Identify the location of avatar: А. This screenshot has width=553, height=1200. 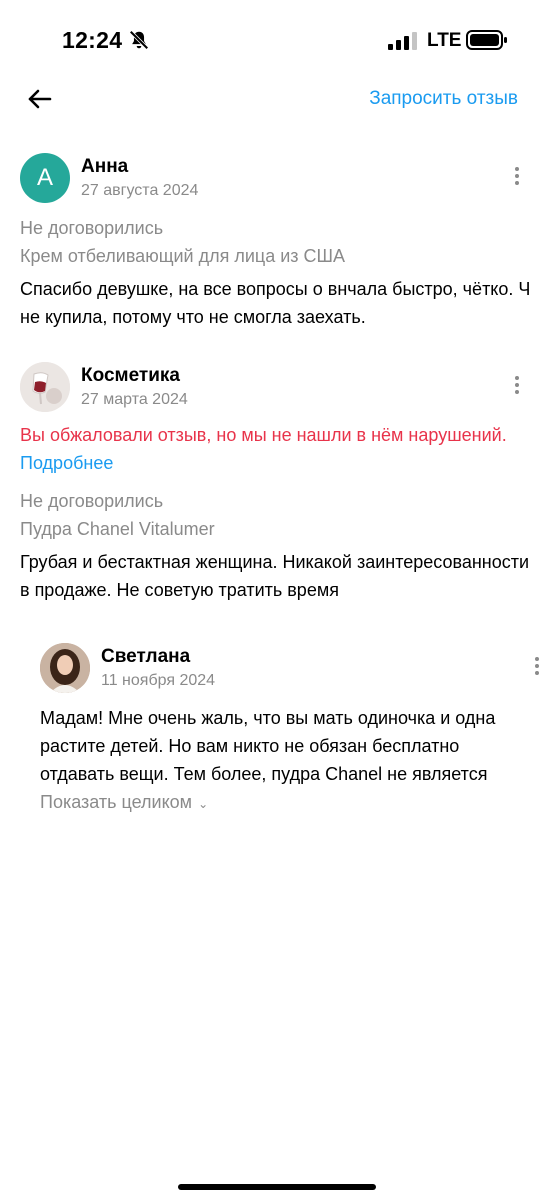
(45, 178).